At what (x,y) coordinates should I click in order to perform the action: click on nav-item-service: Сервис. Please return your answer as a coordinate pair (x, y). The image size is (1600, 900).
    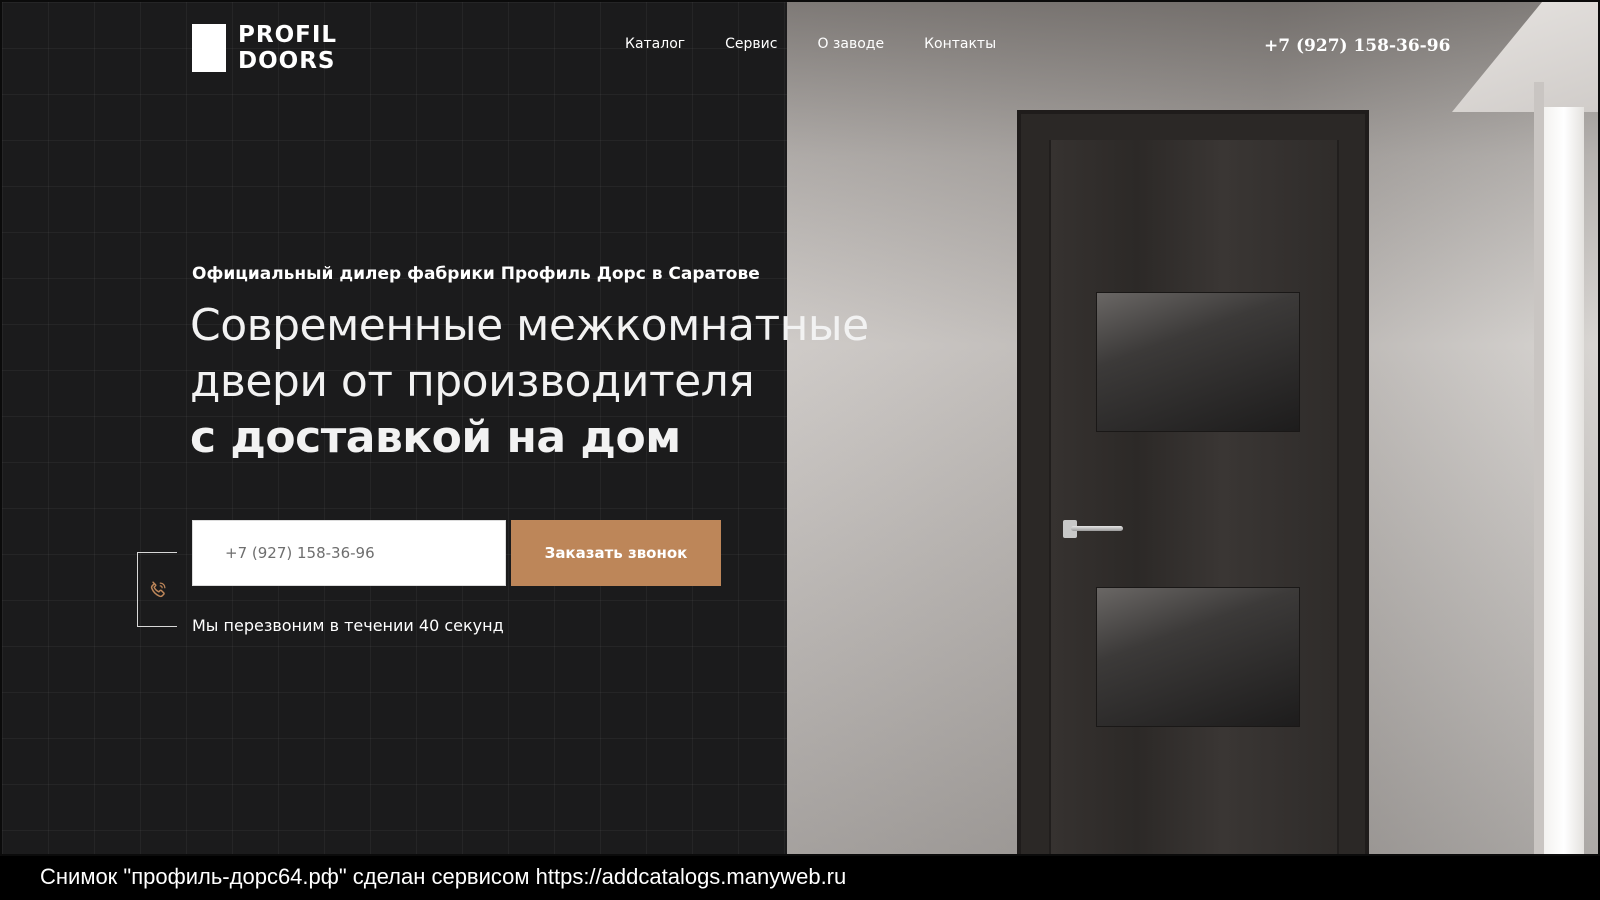
    Looking at the image, I should click on (751, 44).